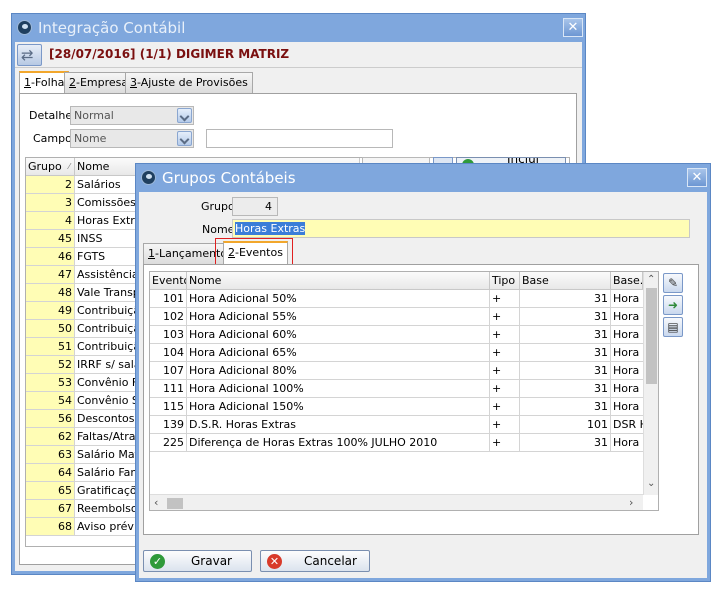 The height and width of the screenshot is (589, 719). I want to click on print-button: ▤, so click(673, 327).